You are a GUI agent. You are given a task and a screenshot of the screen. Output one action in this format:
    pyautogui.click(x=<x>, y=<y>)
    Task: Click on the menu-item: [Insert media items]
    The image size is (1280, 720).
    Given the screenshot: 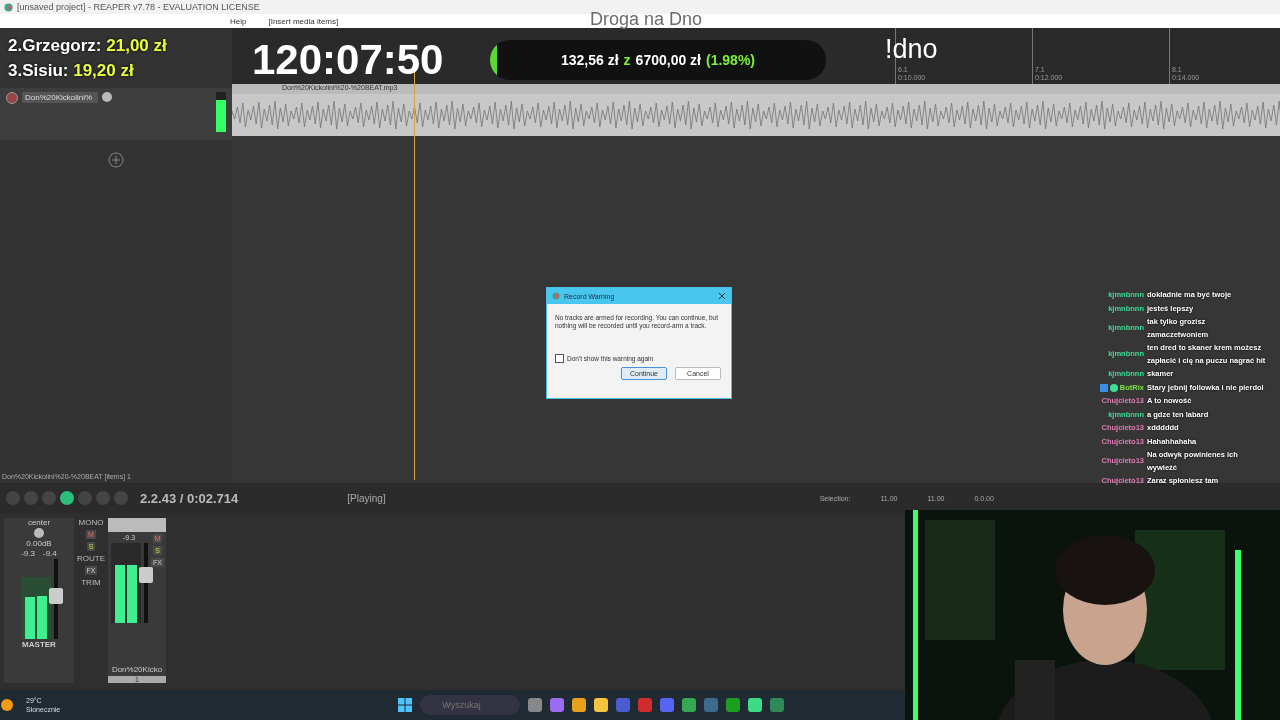 What is the action you would take?
    pyautogui.click(x=303, y=21)
    